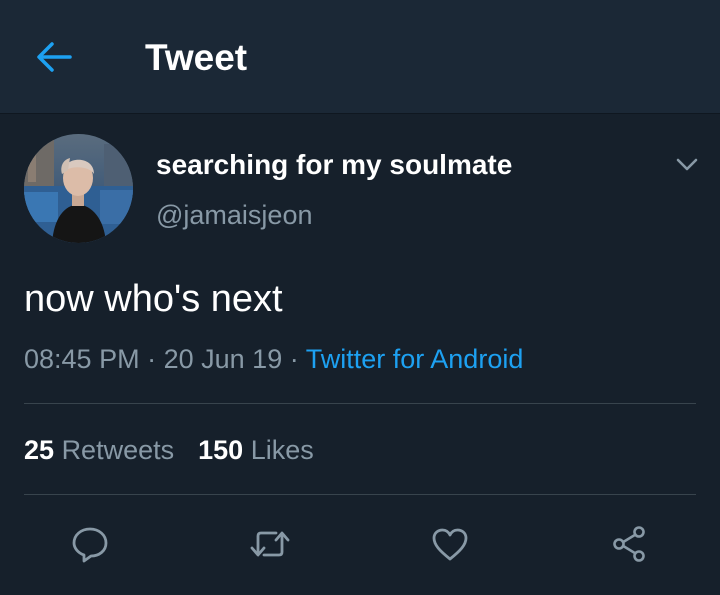 The width and height of the screenshot is (720, 595). I want to click on tweet-source-link: Twitter for Android, so click(415, 359).